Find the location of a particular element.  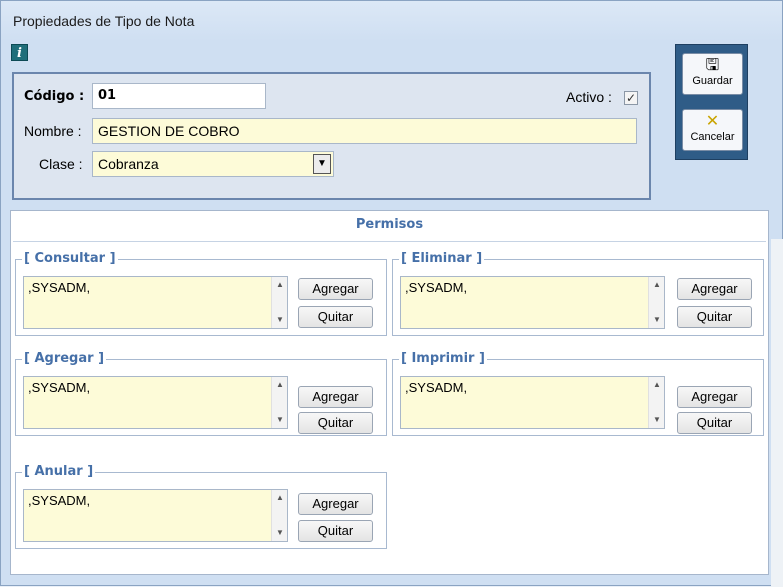

group-legend: [ Eliminar ] is located at coordinates (442, 258).